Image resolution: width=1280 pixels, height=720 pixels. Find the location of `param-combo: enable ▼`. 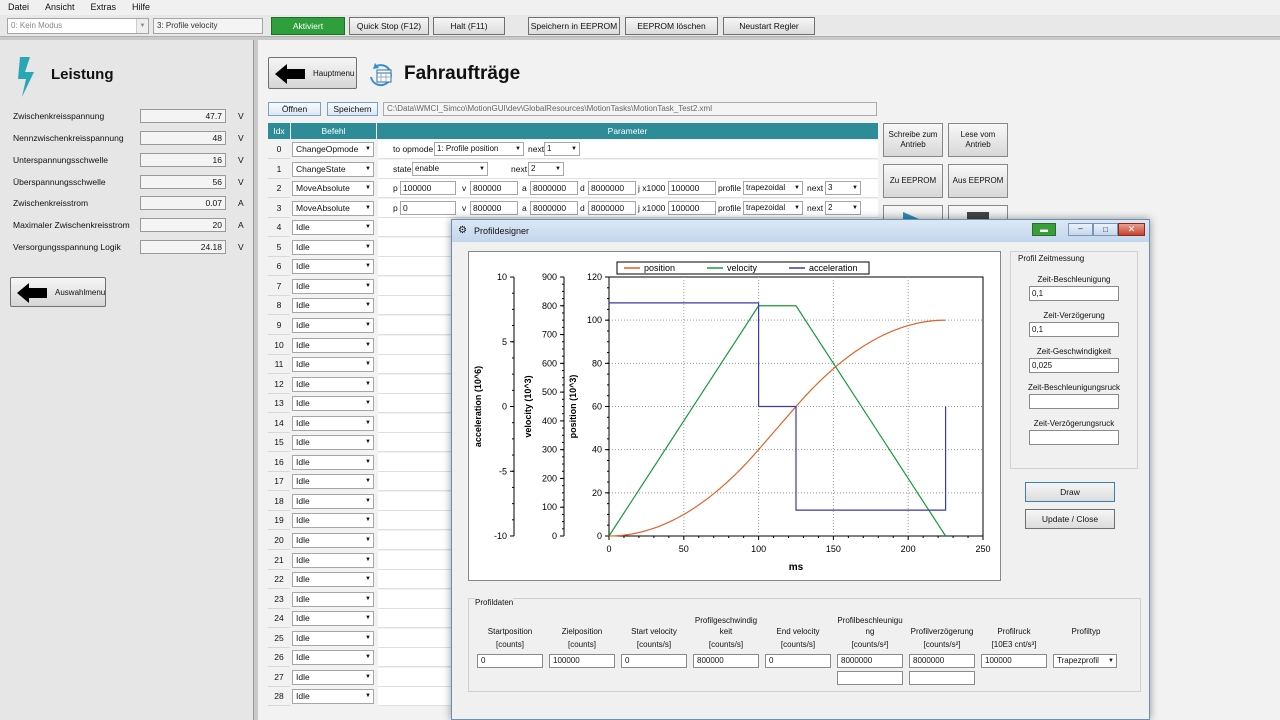

param-combo: enable ▼ is located at coordinates (450, 168).